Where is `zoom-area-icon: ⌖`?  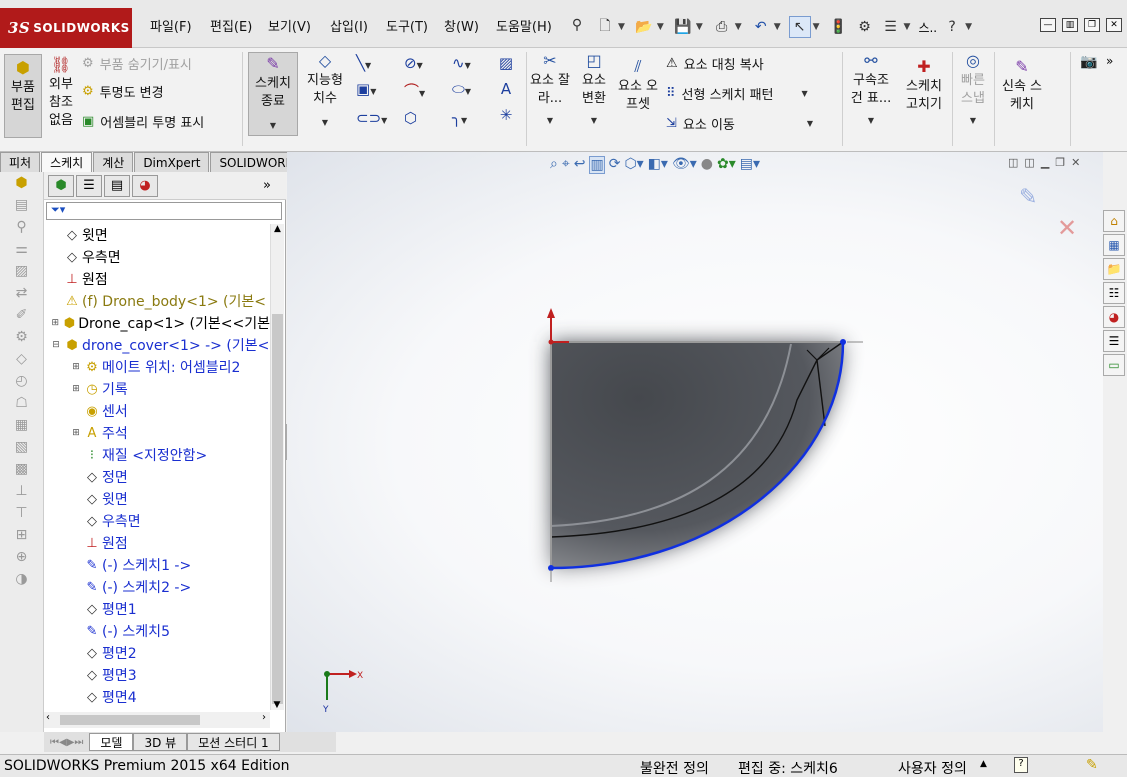 zoom-area-icon: ⌖ is located at coordinates (566, 165).